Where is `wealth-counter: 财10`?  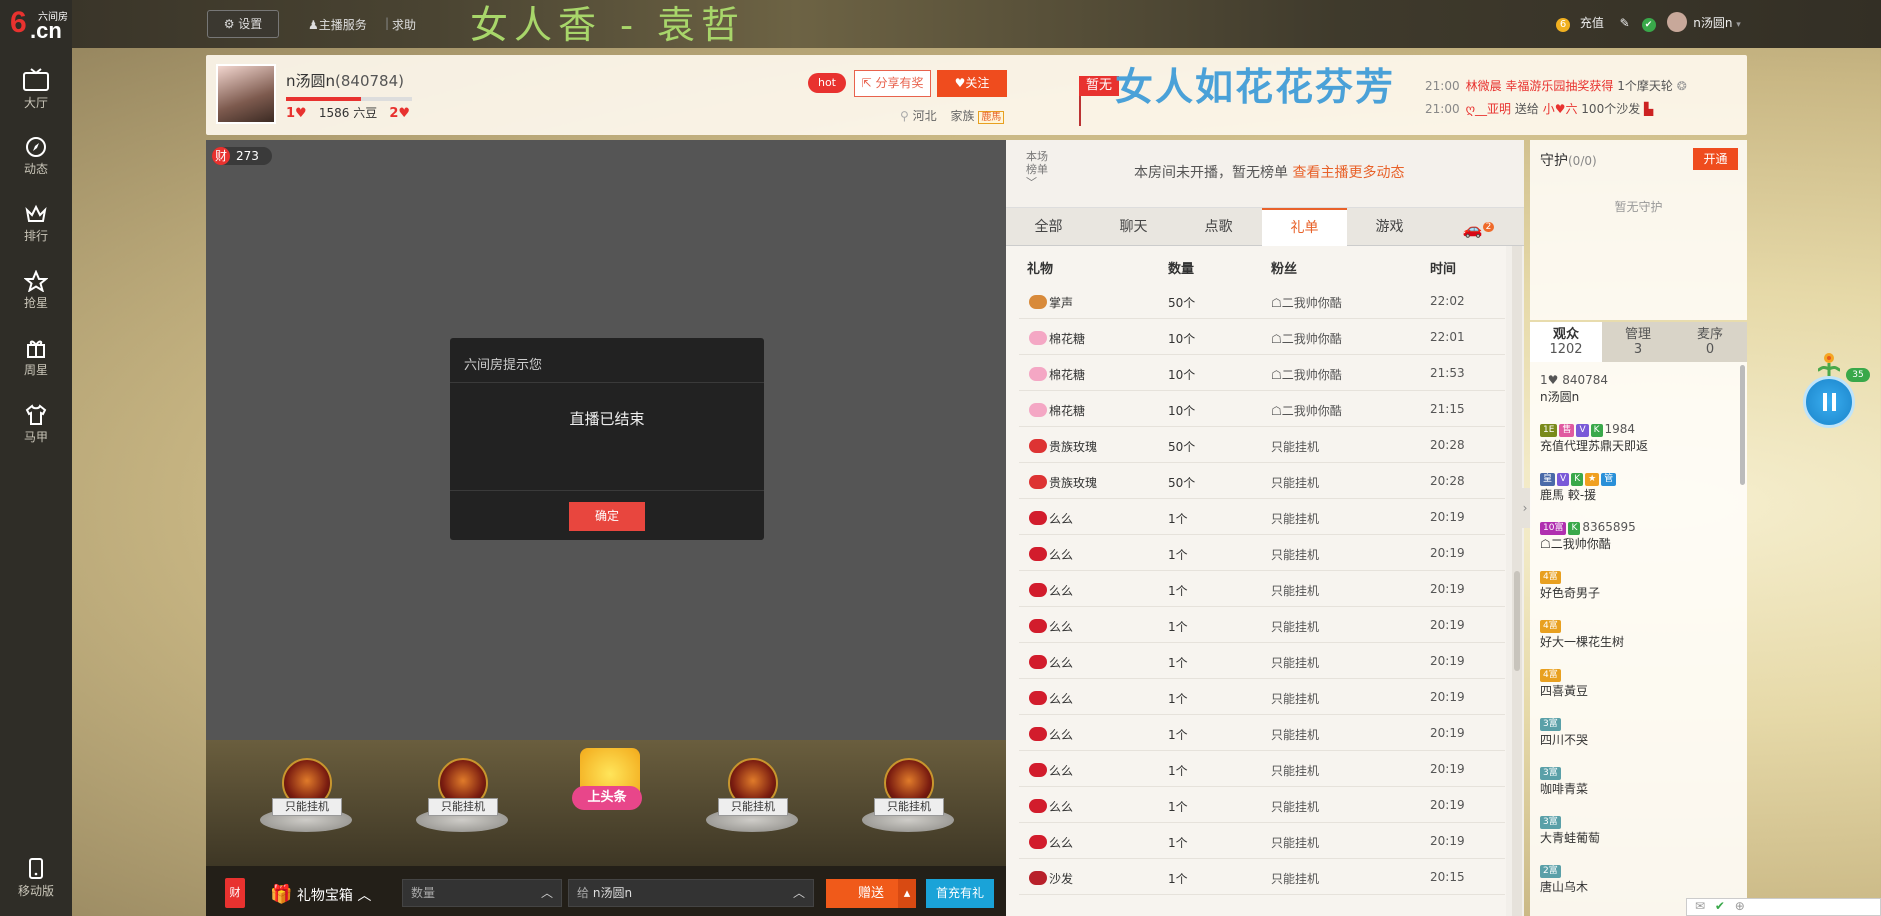
wealth-counter: 财10 is located at coordinates (235, 893).